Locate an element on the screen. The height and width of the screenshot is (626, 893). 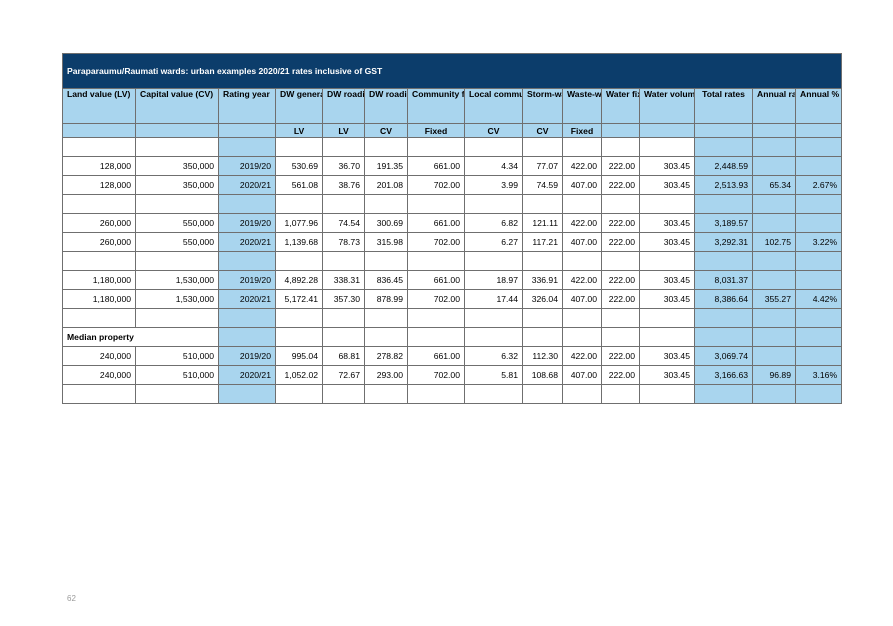
table-cell: 315.98 is located at coordinates (386, 242).